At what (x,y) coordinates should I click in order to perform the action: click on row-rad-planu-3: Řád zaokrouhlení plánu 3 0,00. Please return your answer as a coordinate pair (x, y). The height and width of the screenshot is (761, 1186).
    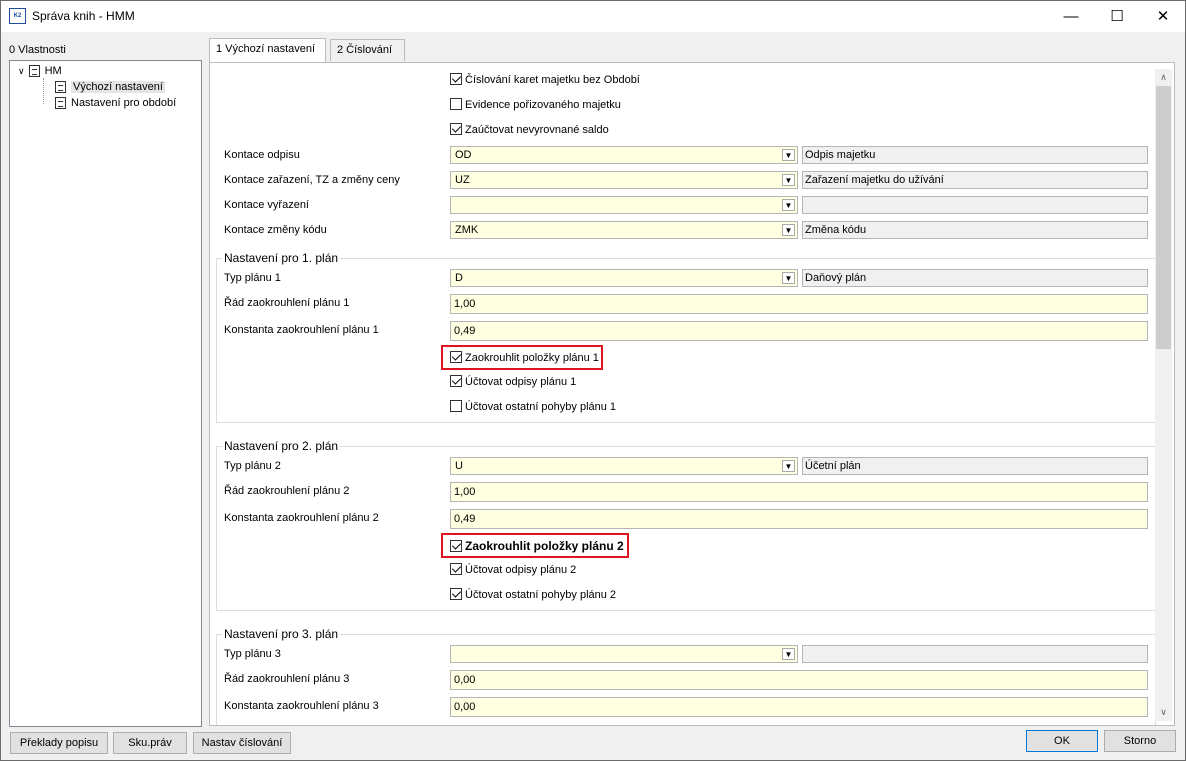
    Looking at the image, I should click on (692, 679).